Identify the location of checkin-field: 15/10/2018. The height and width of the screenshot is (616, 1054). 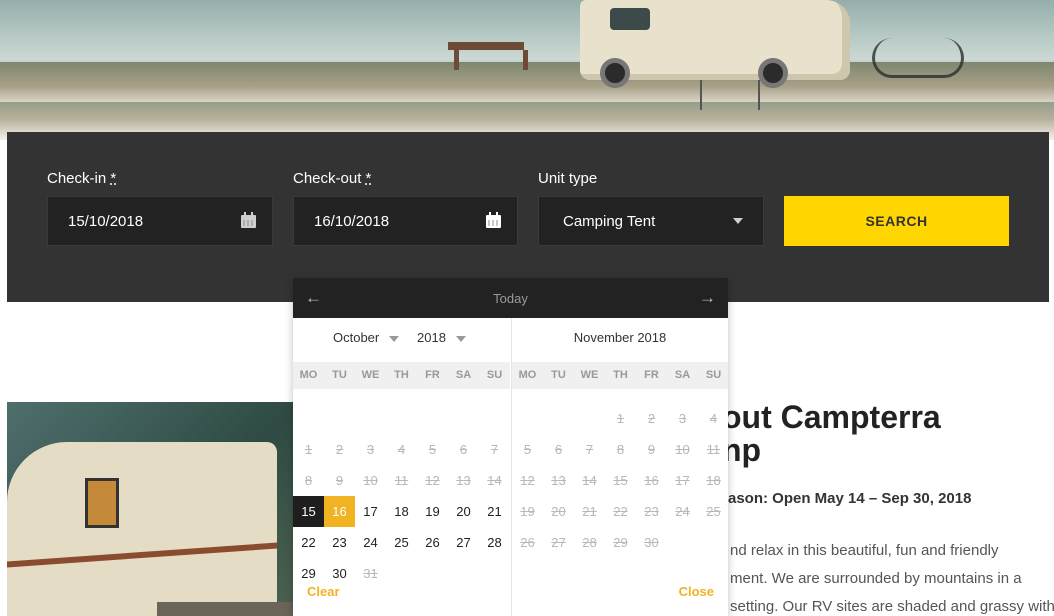
(160, 221).